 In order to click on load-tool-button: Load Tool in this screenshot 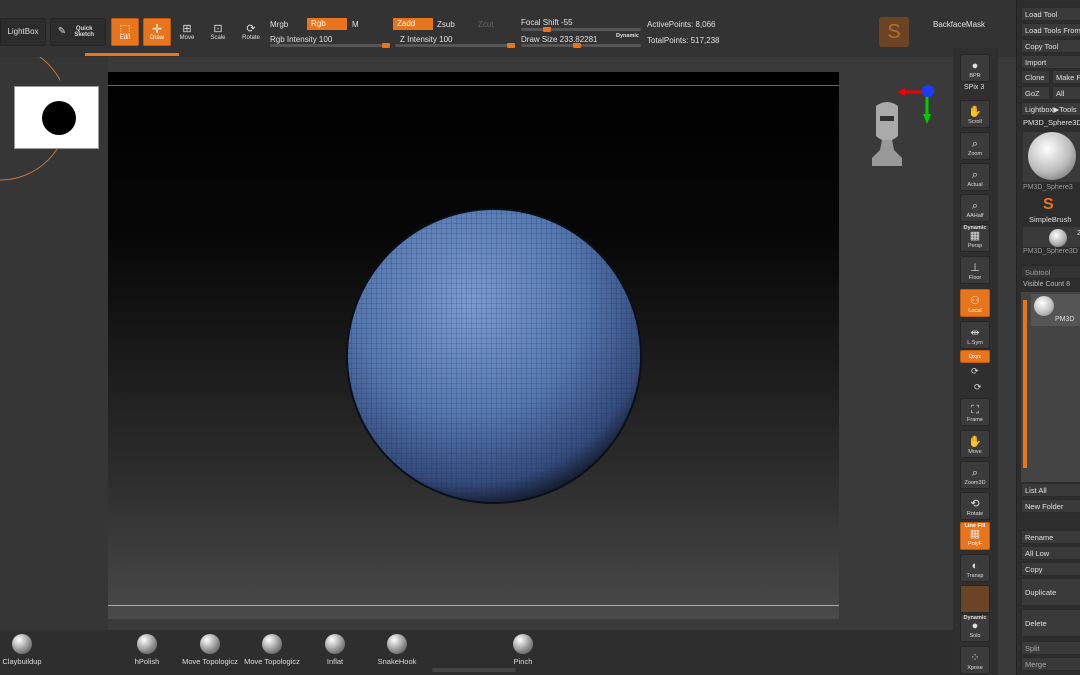, I will do `click(1050, 14)`.